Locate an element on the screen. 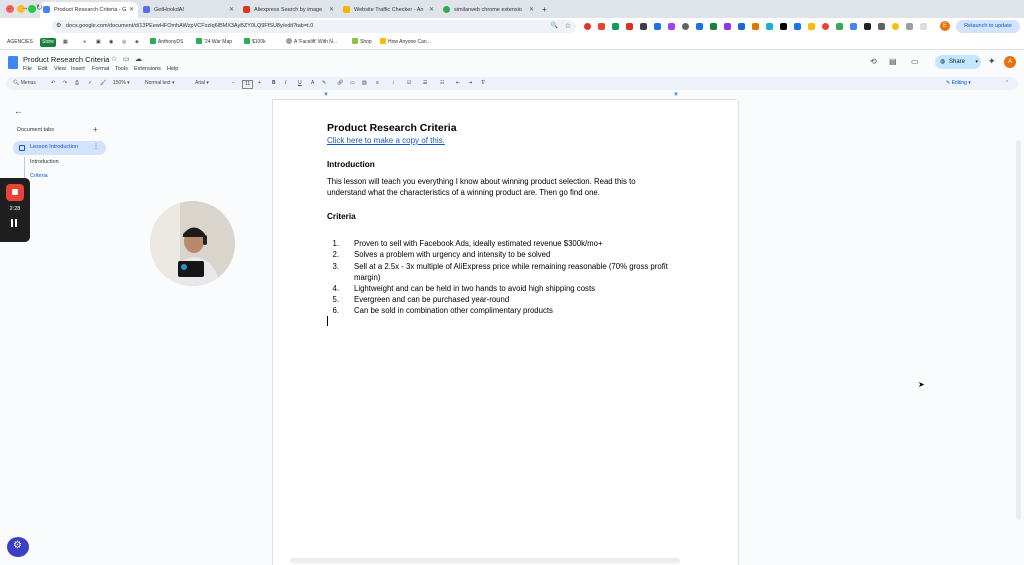 This screenshot has width=1024, height=565. site-info-icon: ⚙ is located at coordinates (58, 26).